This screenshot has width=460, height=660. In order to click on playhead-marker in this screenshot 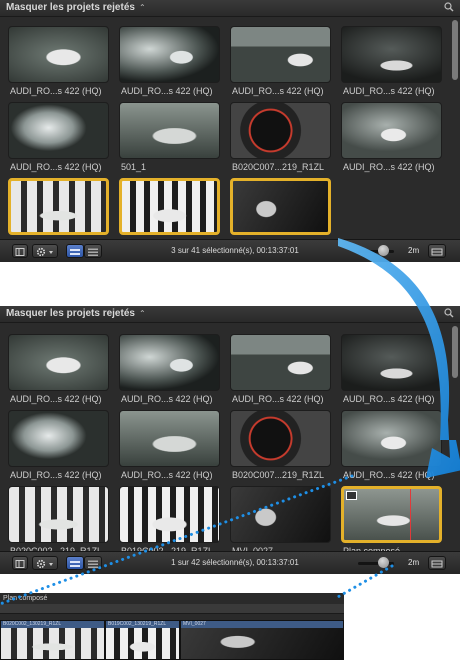, I will do `click(410, 514)`.